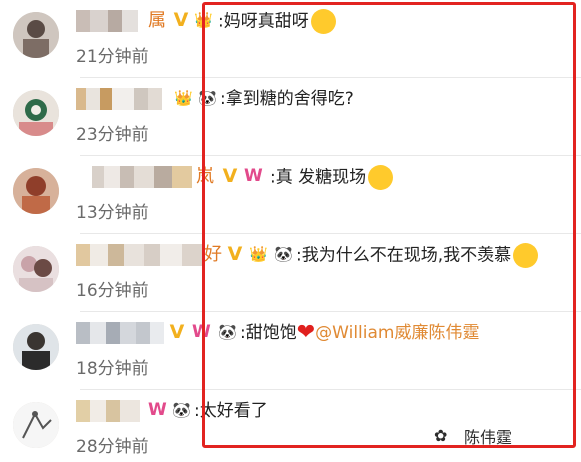 The width and height of the screenshot is (581, 462). I want to click on brand-name: 陈伟霆, so click(488, 437).